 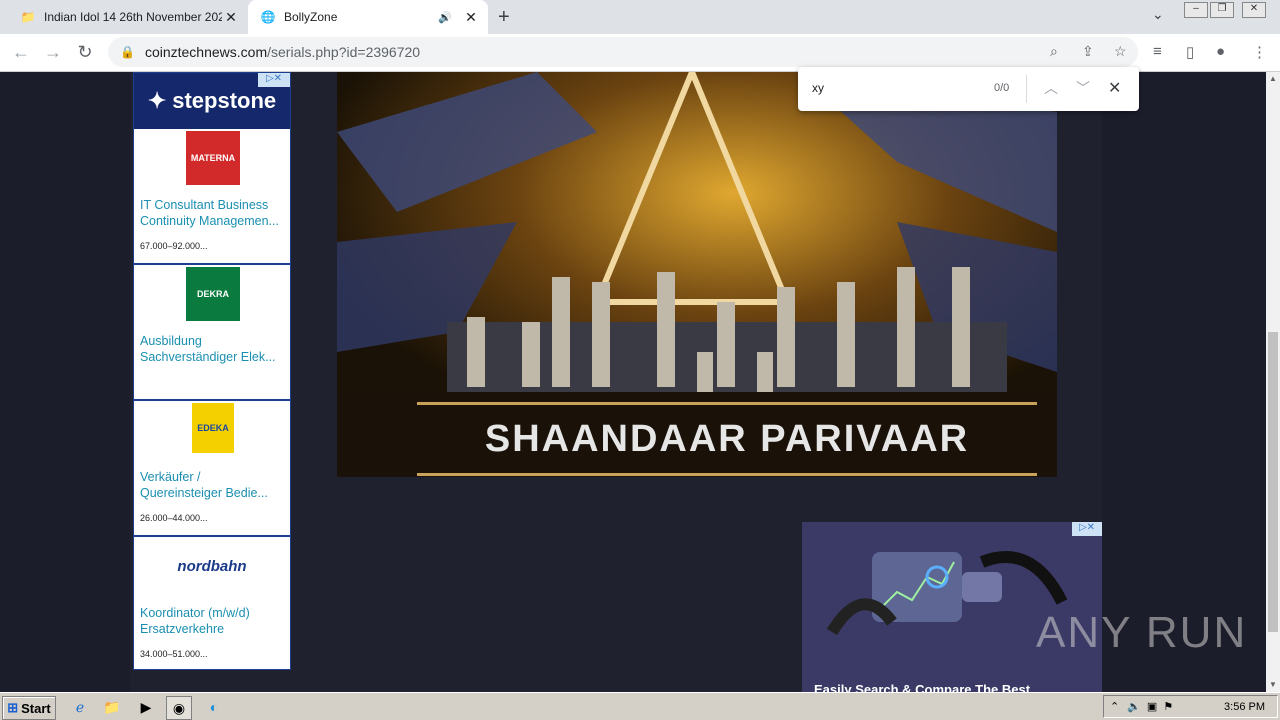 I want to click on find-bar: xy 0/0 ︿ ﹀ ✕, so click(x=968, y=89).